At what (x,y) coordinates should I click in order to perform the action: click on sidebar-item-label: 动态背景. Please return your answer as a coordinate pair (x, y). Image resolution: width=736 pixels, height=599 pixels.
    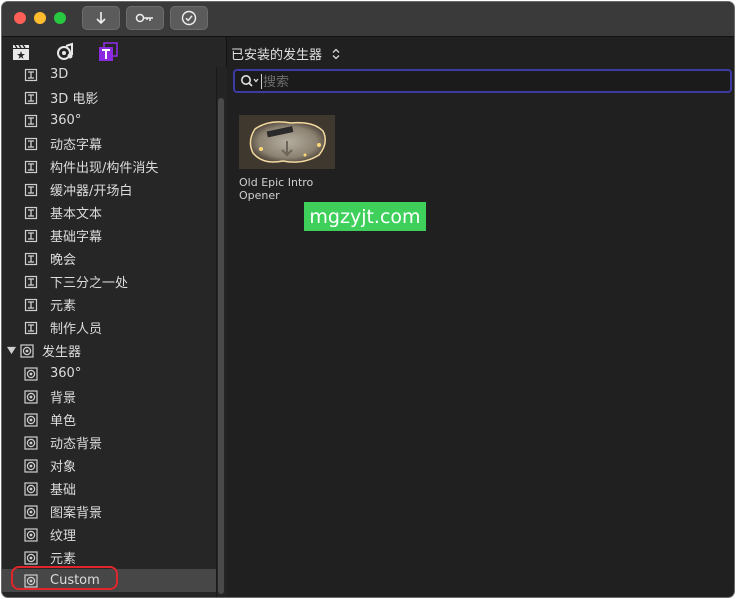
    Looking at the image, I should click on (76, 444).